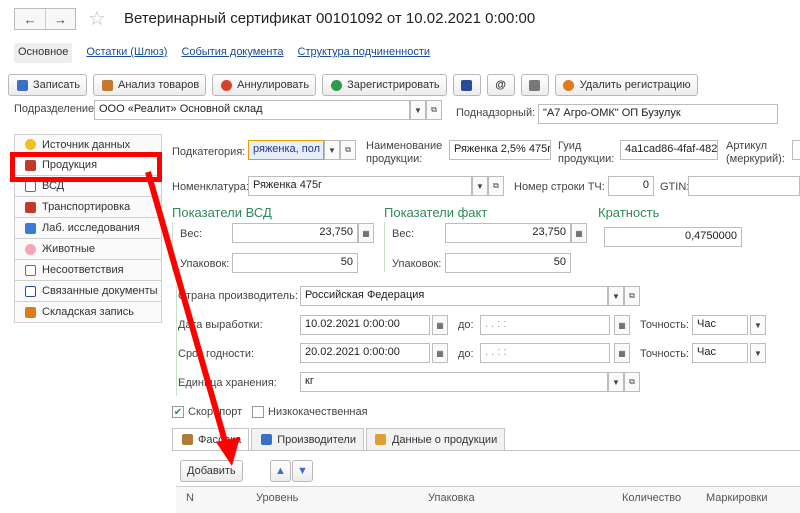  I want to click on annotation-arrow-head, so click(228, 451).